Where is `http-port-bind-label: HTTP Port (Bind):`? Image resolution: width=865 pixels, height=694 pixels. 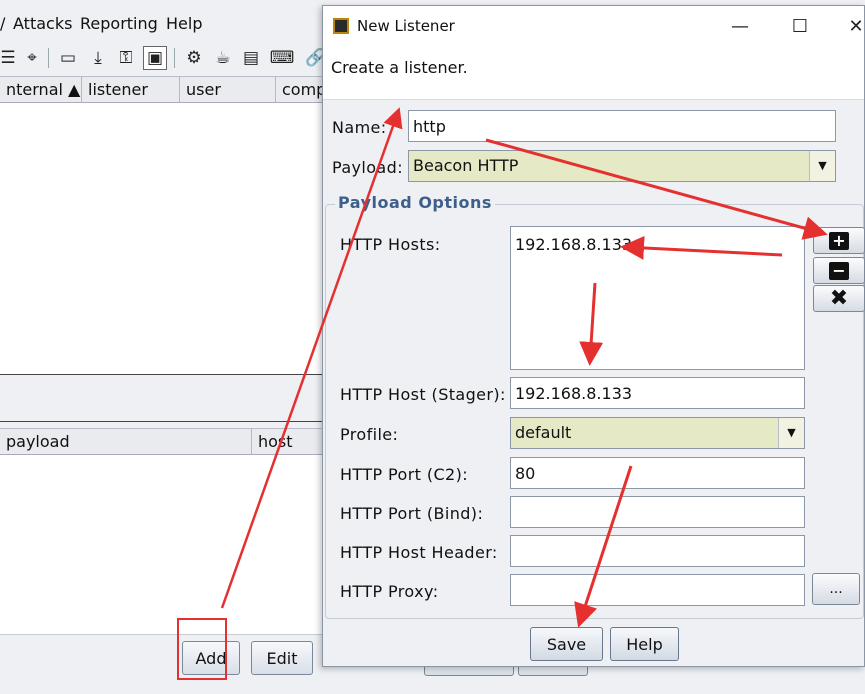 http-port-bind-label: HTTP Port (Bind): is located at coordinates (412, 513).